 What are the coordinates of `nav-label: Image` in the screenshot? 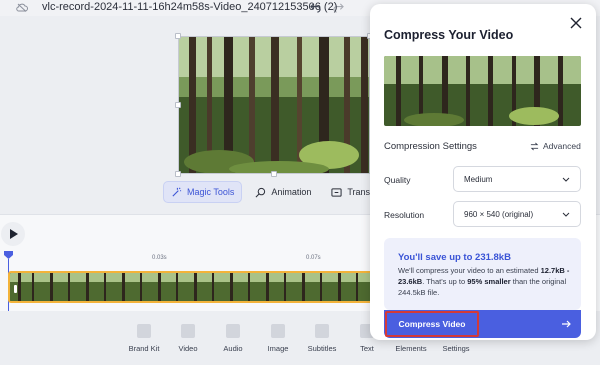 It's located at (278, 348).